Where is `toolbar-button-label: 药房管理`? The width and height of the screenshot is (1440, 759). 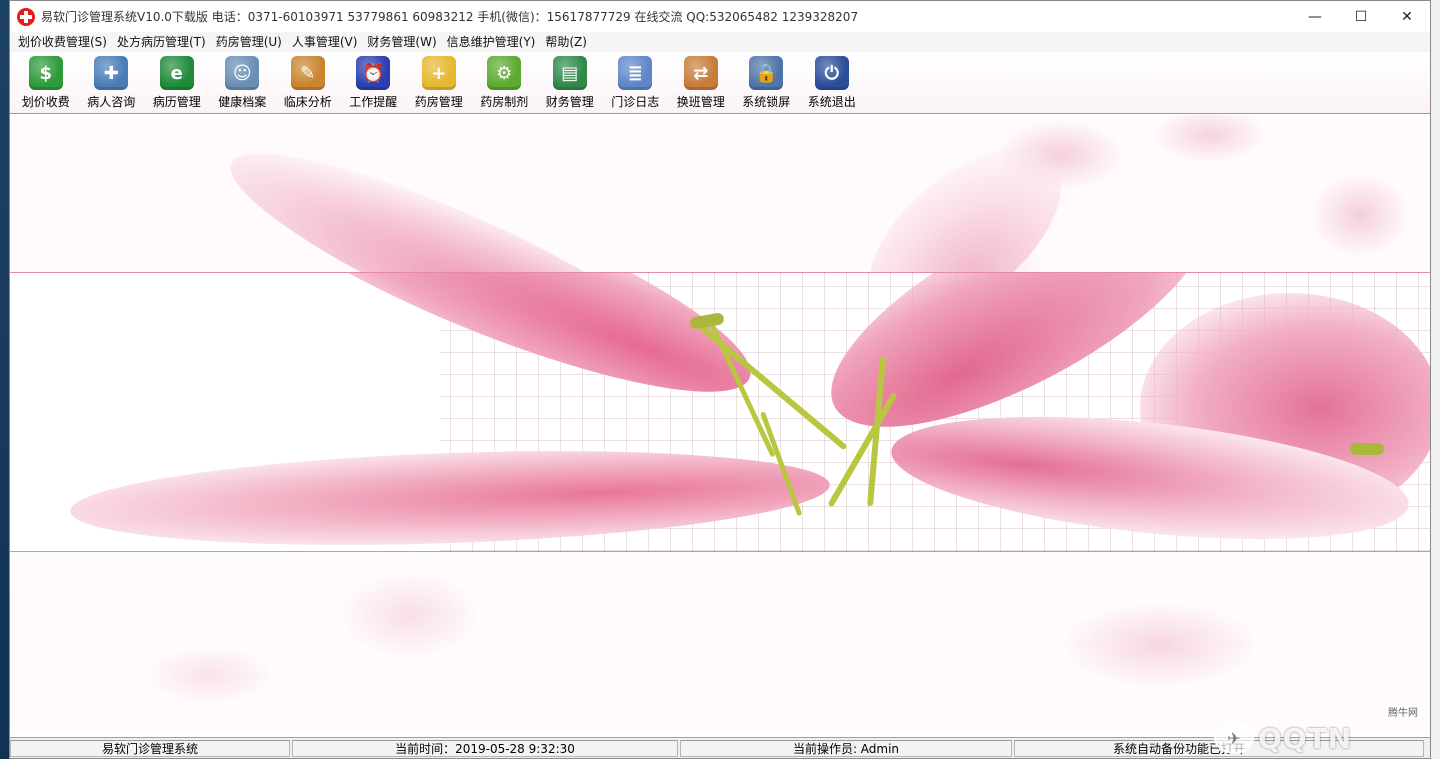 toolbar-button-label: 药房管理 is located at coordinates (438, 102).